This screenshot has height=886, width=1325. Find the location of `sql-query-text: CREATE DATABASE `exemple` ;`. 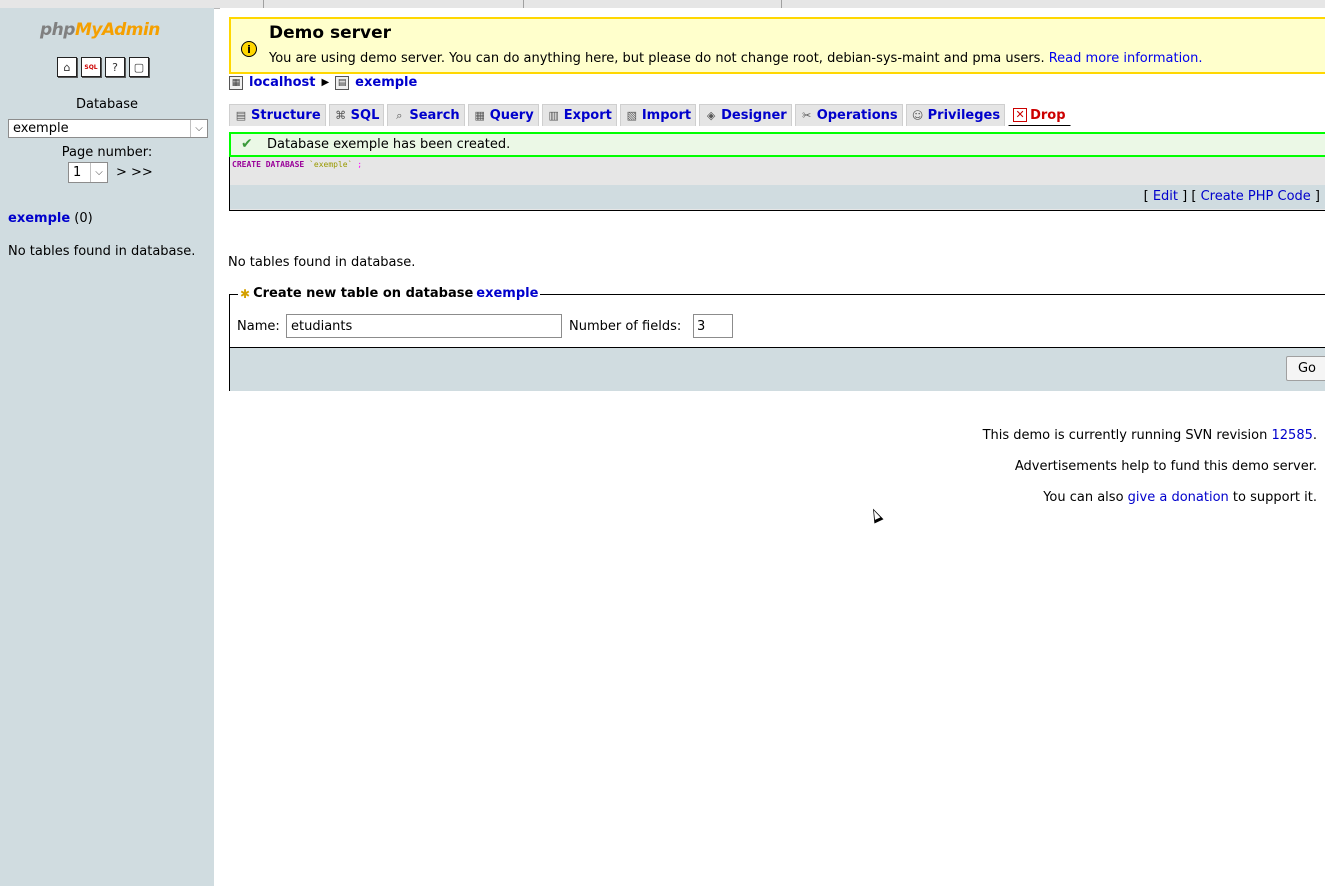

sql-query-text: CREATE DATABASE `exemple` ; is located at coordinates (297, 164).